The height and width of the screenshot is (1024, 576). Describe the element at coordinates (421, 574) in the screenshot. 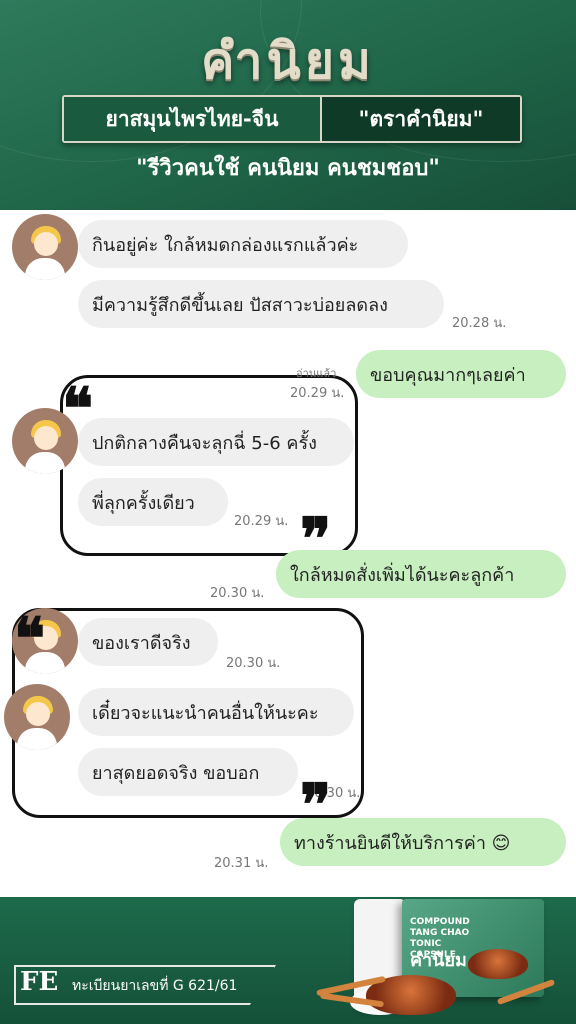

I see `message-bubble: ใกล้หมดสั่งเพิ่มได้นะคะลูกค้า` at that location.